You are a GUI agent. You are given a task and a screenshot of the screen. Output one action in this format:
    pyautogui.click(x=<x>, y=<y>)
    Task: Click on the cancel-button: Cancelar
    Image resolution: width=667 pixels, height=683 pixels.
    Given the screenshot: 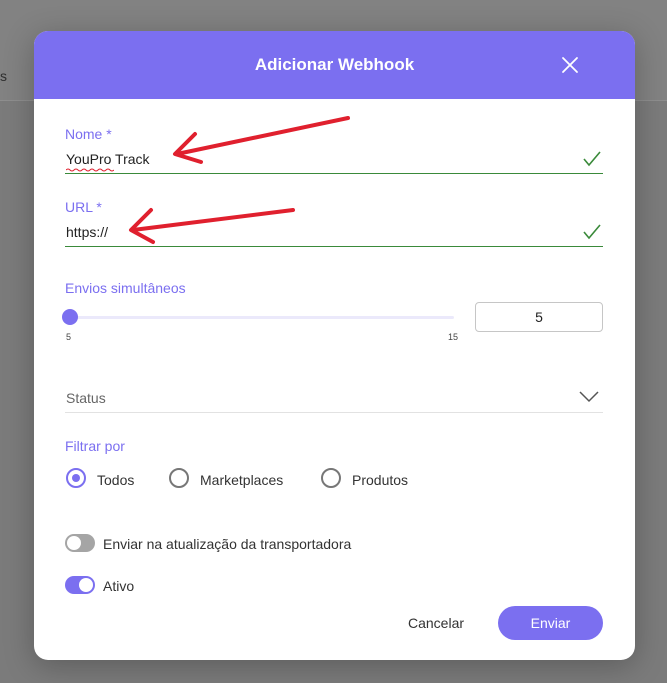 What is the action you would take?
    pyautogui.click(x=436, y=623)
    